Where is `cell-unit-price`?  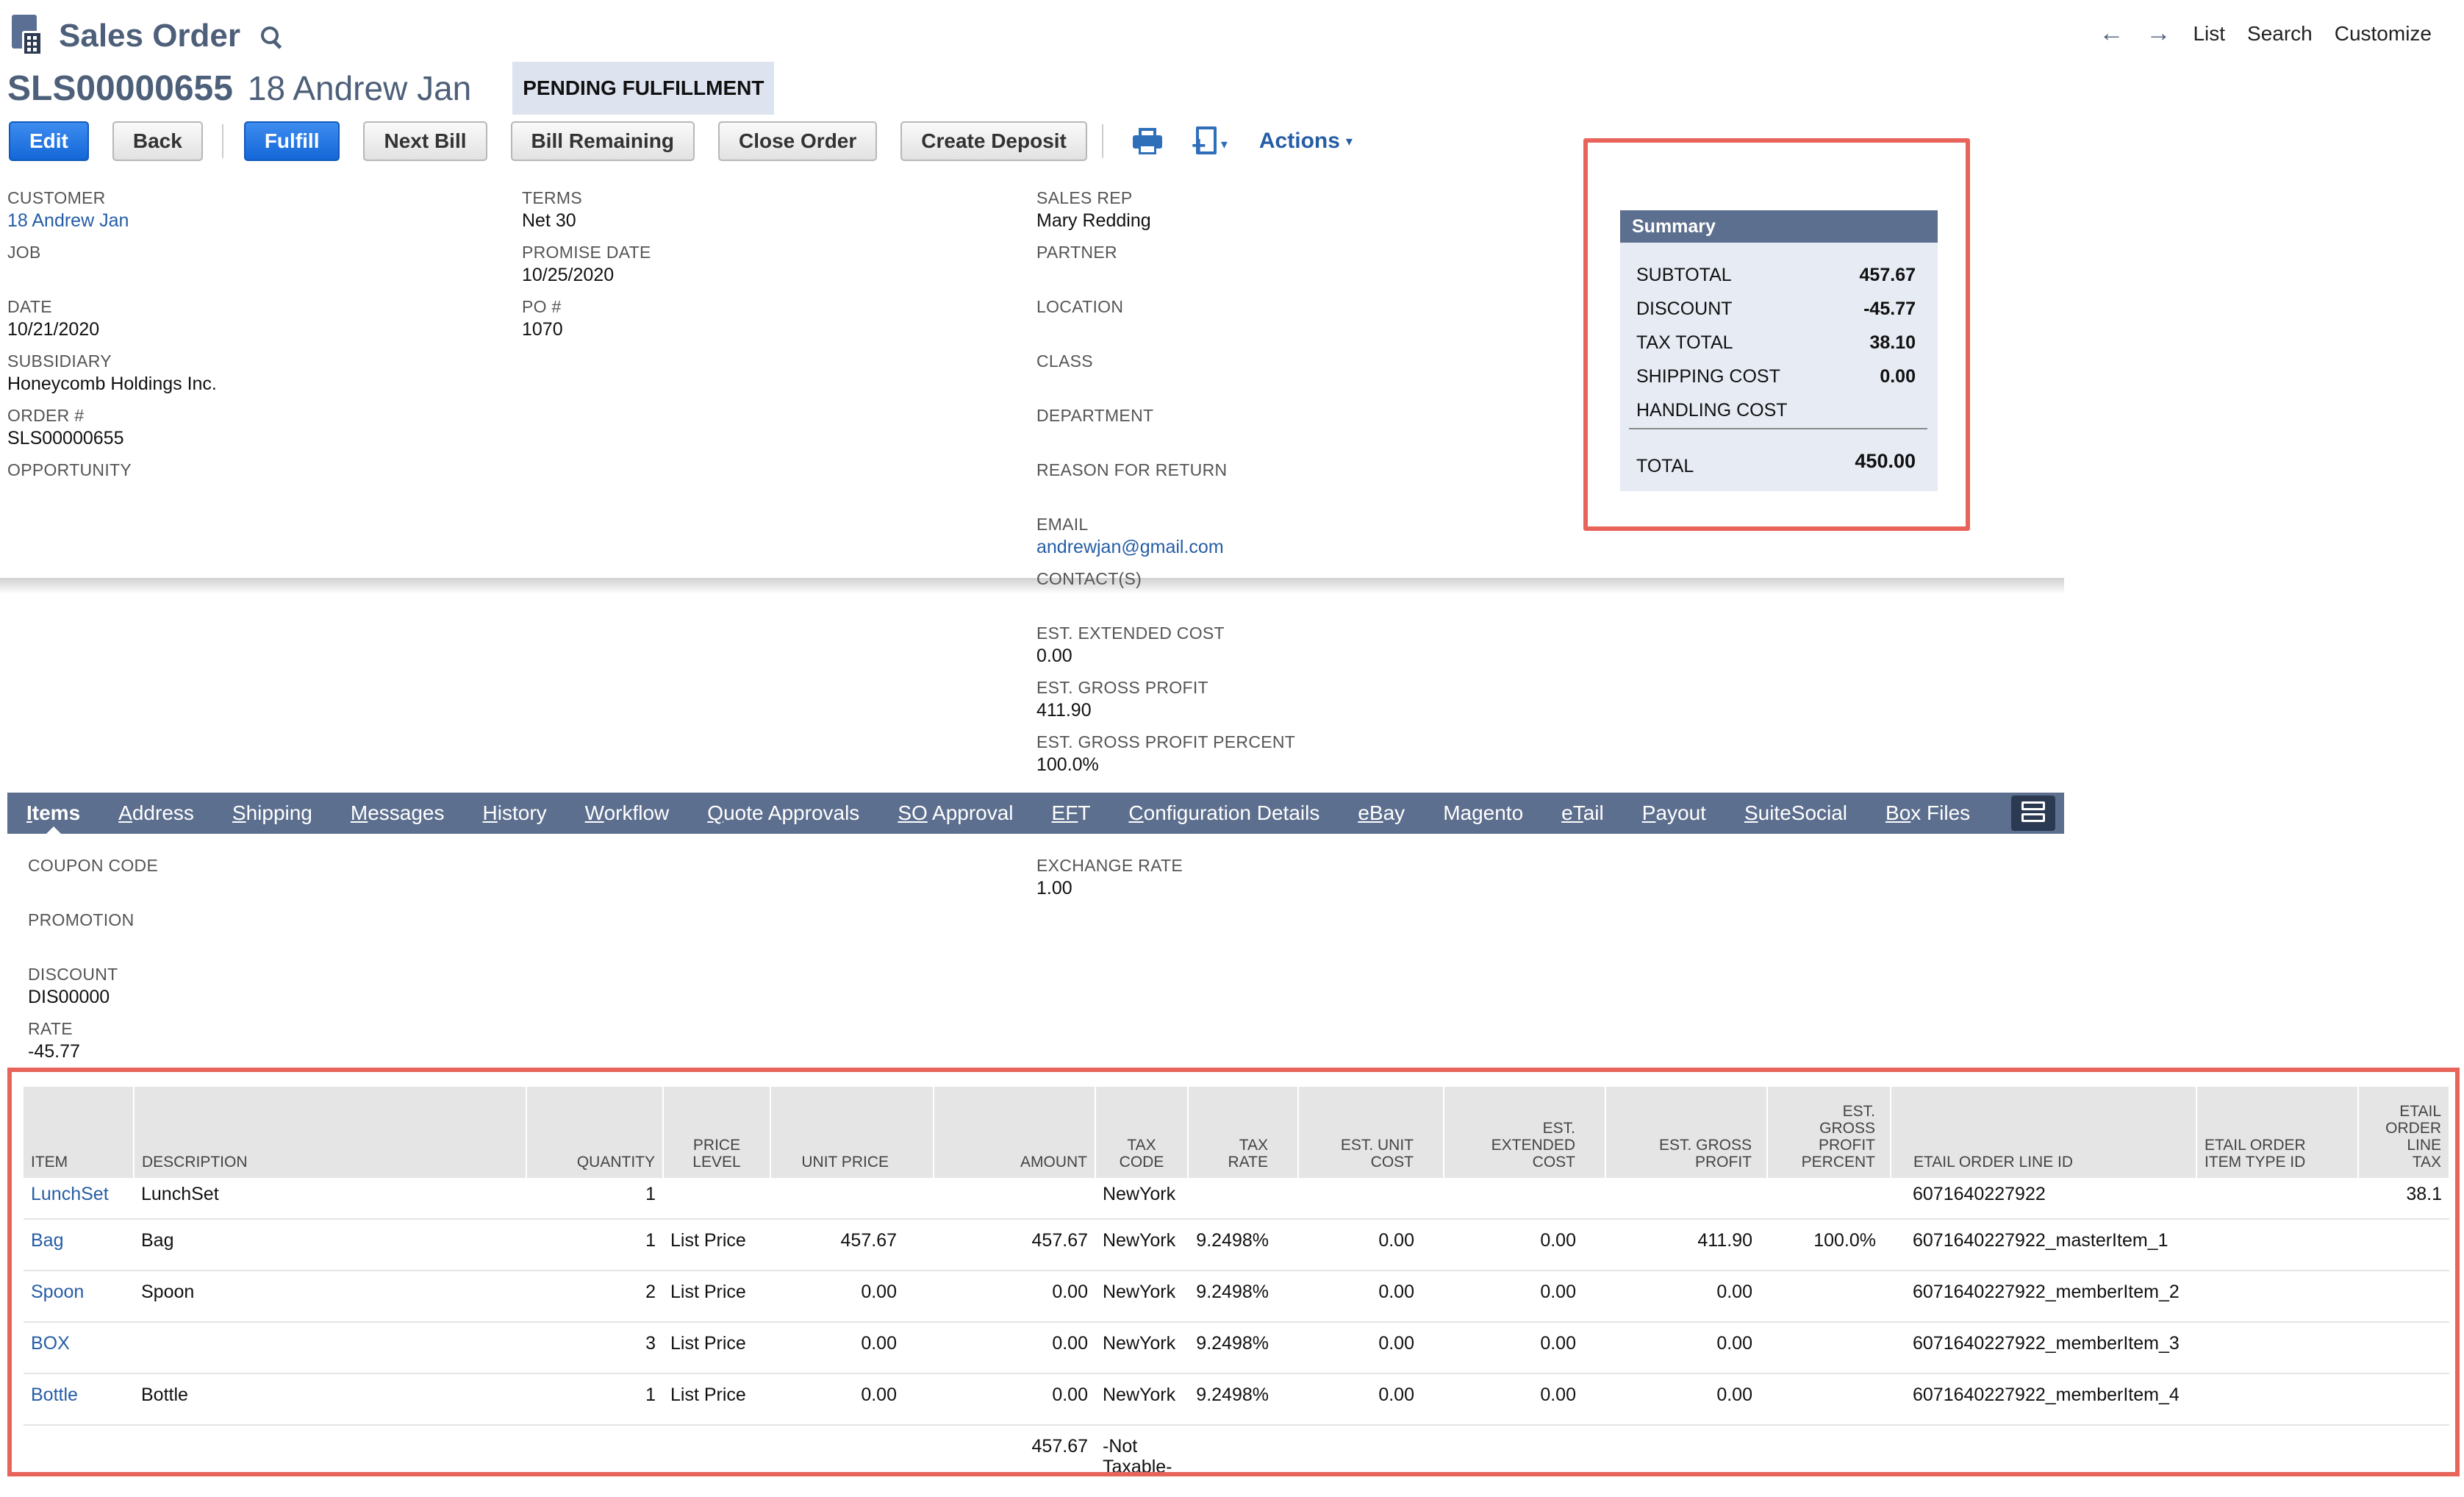
cell-unit-price is located at coordinates (852, 1199).